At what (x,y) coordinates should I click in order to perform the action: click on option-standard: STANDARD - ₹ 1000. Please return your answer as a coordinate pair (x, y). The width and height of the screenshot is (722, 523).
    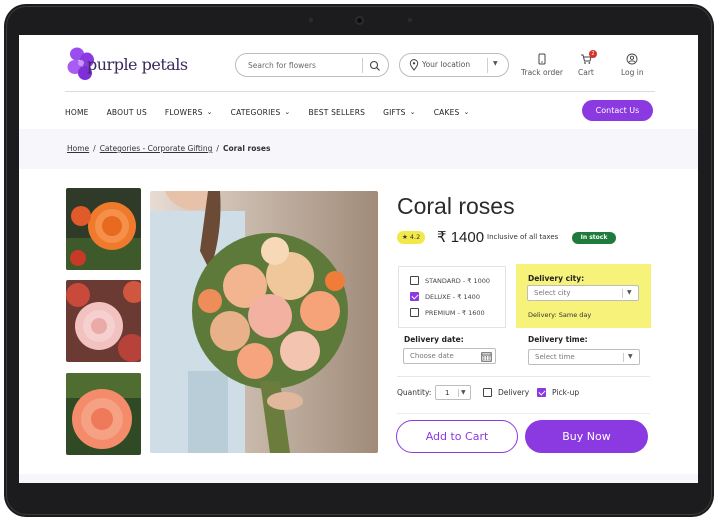
    Looking at the image, I should click on (450, 280).